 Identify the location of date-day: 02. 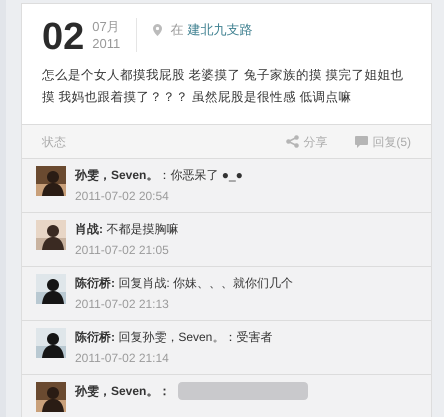
(63, 37).